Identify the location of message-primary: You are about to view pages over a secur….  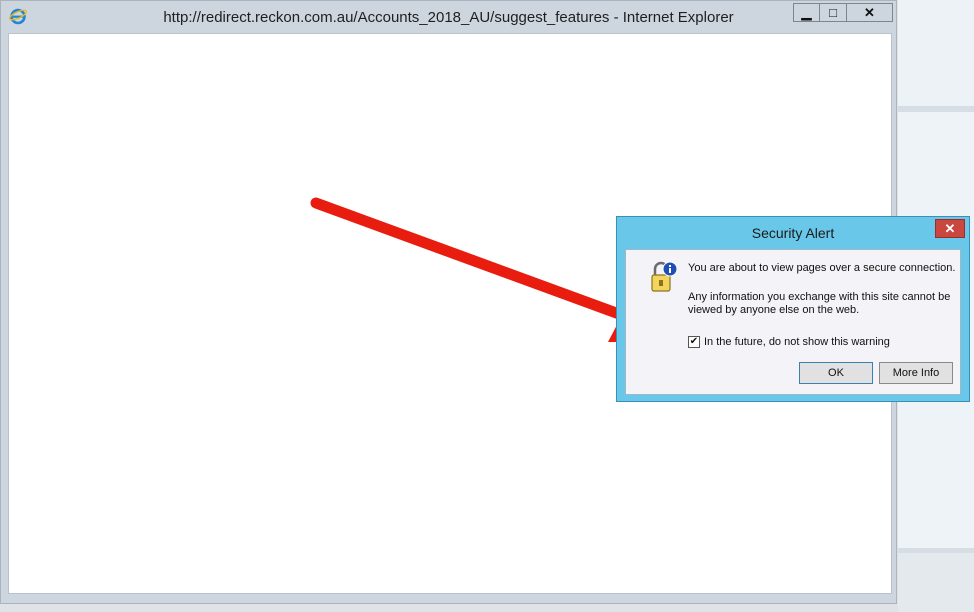
(822, 268).